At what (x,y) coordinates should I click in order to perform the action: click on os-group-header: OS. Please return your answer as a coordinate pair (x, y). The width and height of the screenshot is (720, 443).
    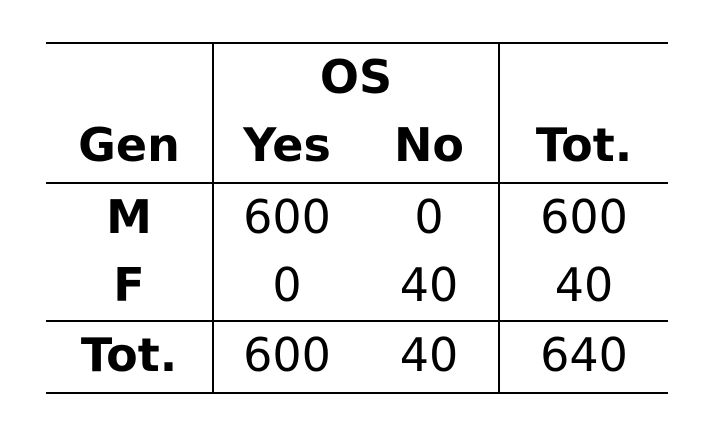
    Looking at the image, I should click on (356, 77).